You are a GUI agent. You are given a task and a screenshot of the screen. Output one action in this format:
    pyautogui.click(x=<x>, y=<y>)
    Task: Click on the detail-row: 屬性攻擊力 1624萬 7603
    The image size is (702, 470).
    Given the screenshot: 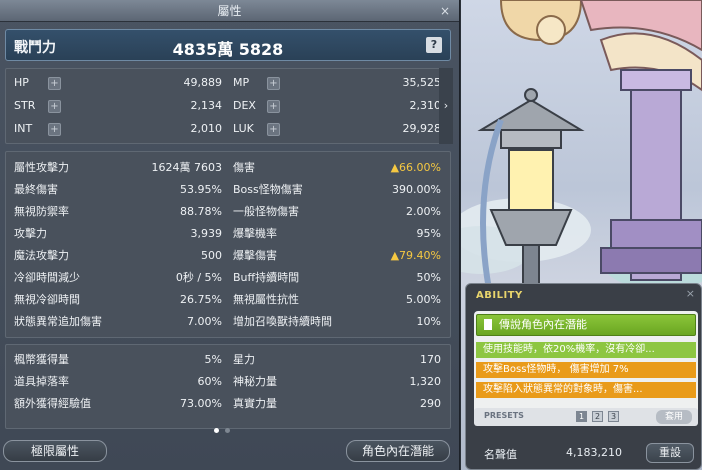 What is the action you would take?
    pyautogui.click(x=118, y=168)
    